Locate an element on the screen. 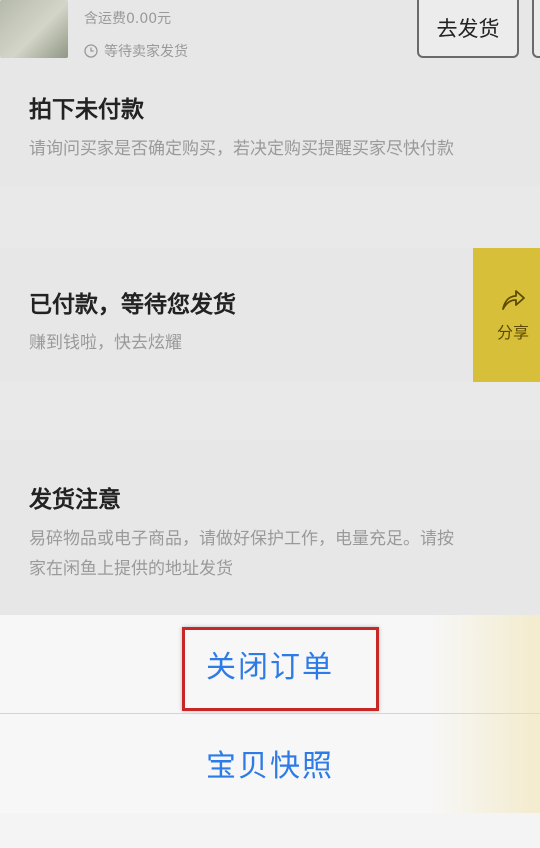 The height and width of the screenshot is (848, 540). card-desc: 请询问买家是否确定购买，若决定购买提醒买家尽快付款 is located at coordinates (241, 149).